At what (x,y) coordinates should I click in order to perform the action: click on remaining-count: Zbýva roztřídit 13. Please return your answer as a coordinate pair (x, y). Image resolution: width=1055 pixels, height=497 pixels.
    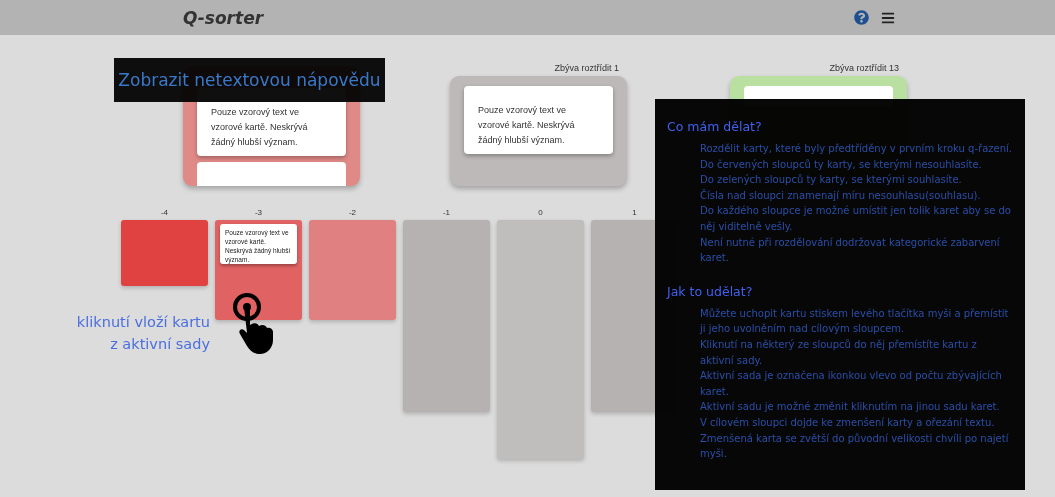
    Looking at the image, I should click on (864, 68).